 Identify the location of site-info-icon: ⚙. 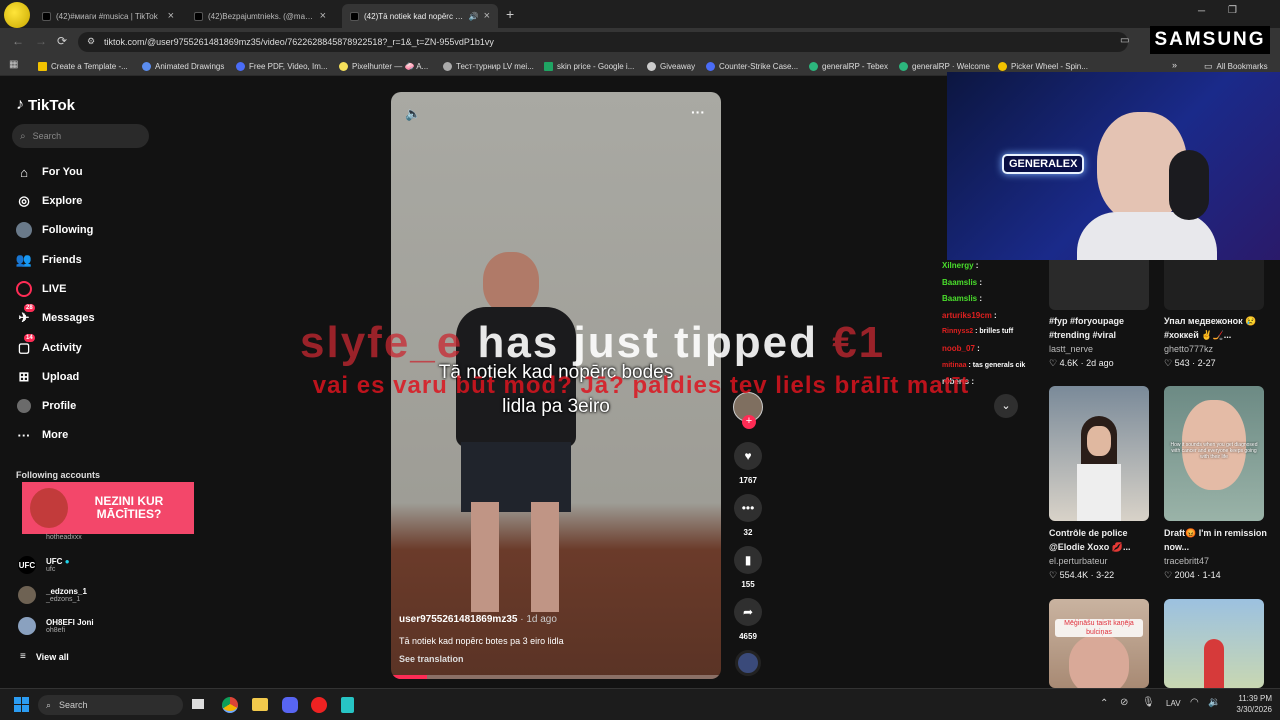
(91, 41).